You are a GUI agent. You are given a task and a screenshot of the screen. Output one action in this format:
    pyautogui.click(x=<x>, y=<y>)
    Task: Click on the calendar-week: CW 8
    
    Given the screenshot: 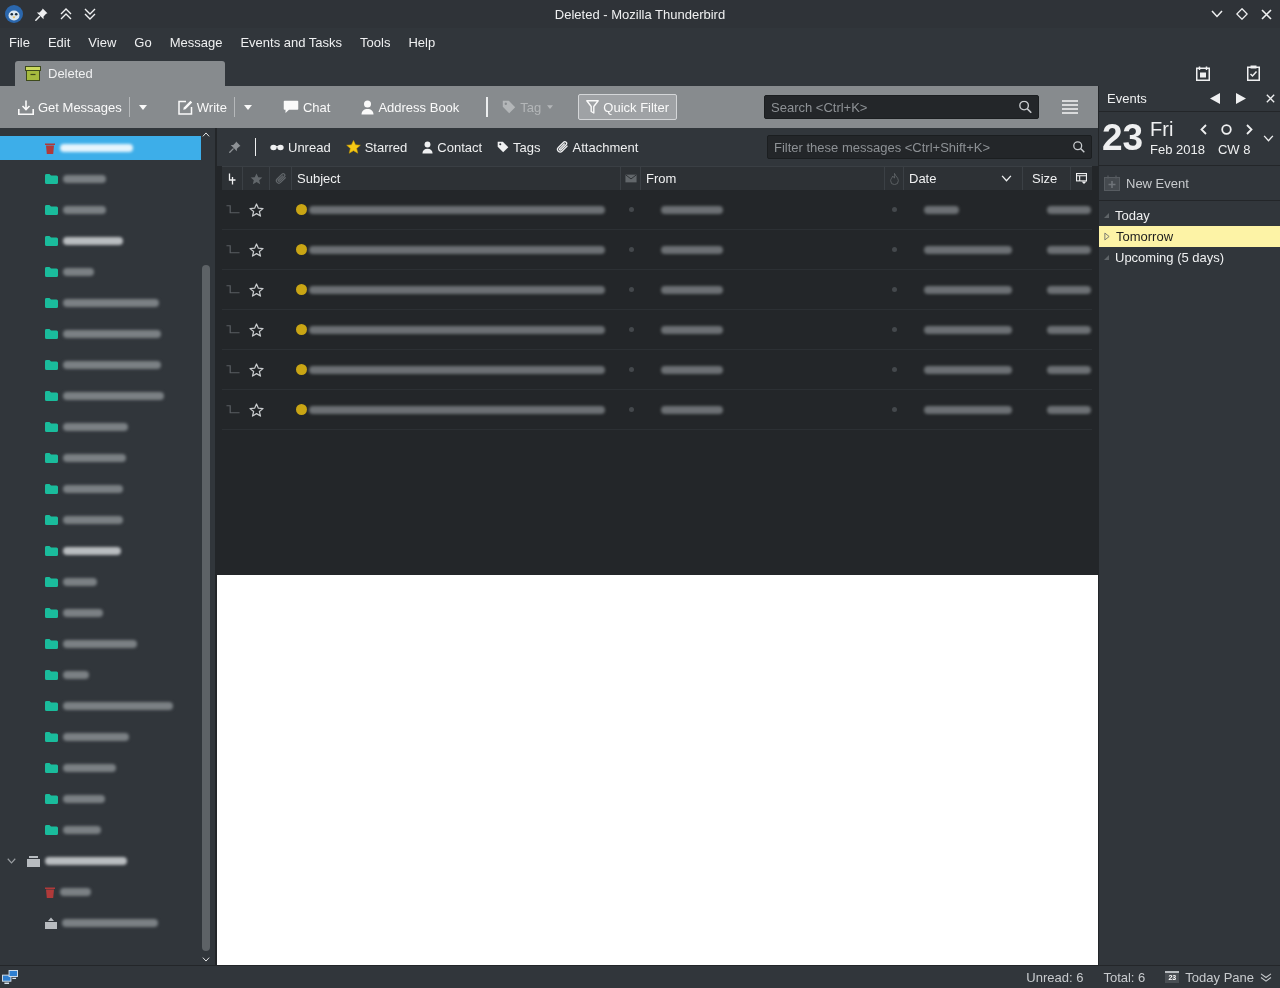 What is the action you would take?
    pyautogui.click(x=1234, y=149)
    